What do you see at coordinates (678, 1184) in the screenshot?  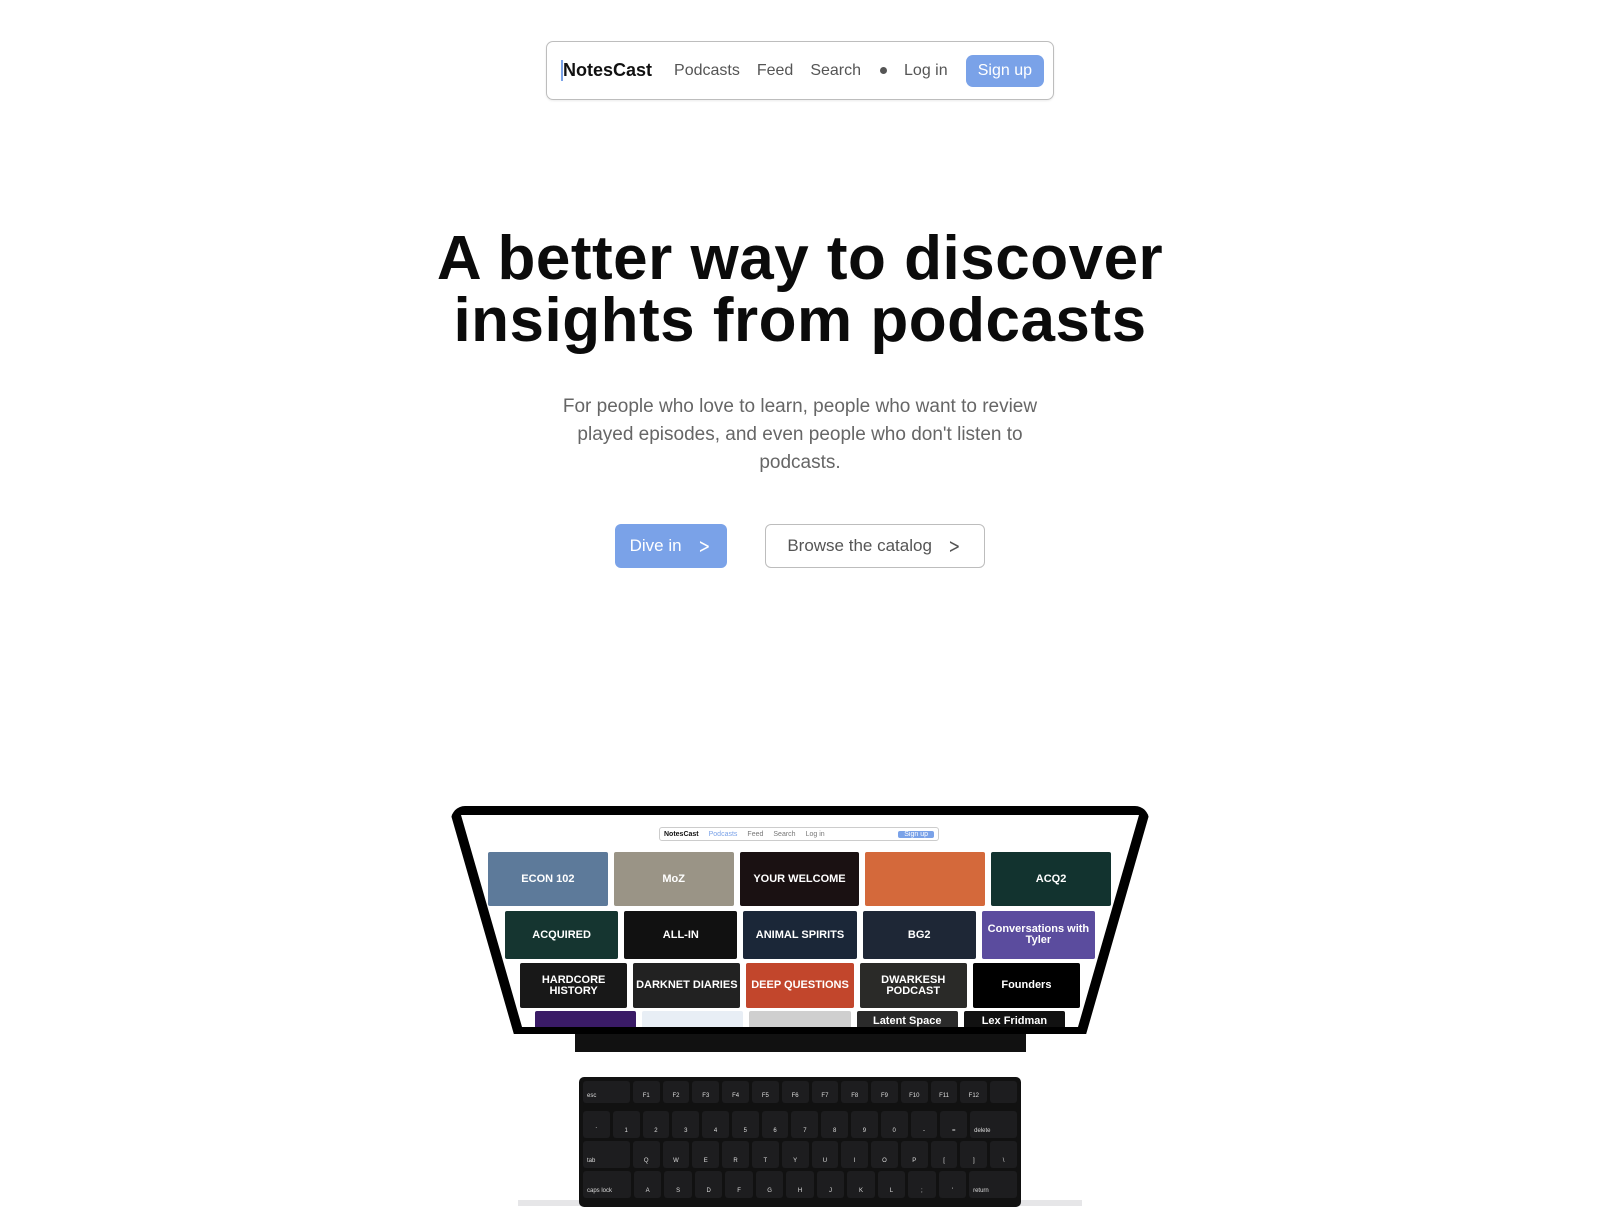 I see `keyboard-key: S` at bounding box center [678, 1184].